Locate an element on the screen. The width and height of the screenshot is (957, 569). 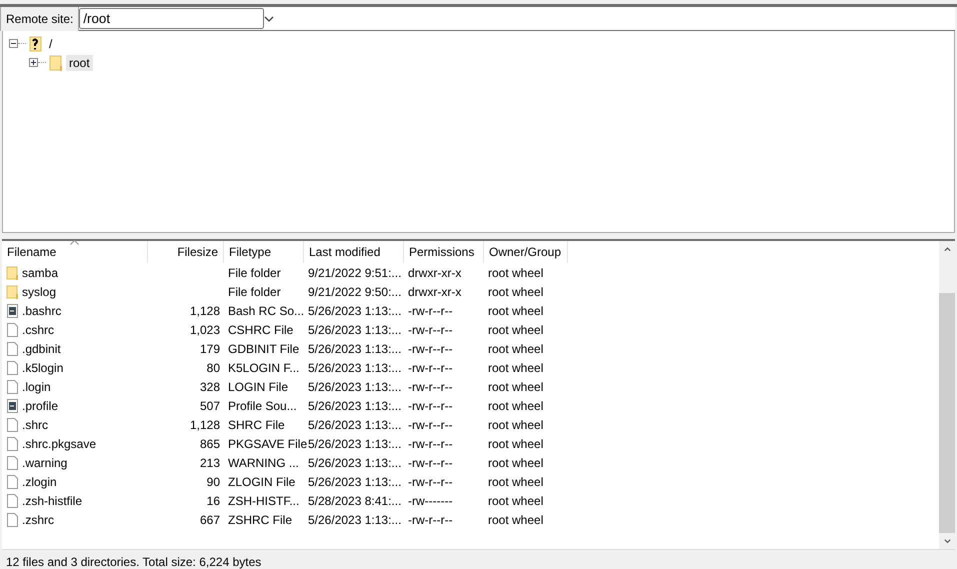
script-file-icon is located at coordinates (12, 310).